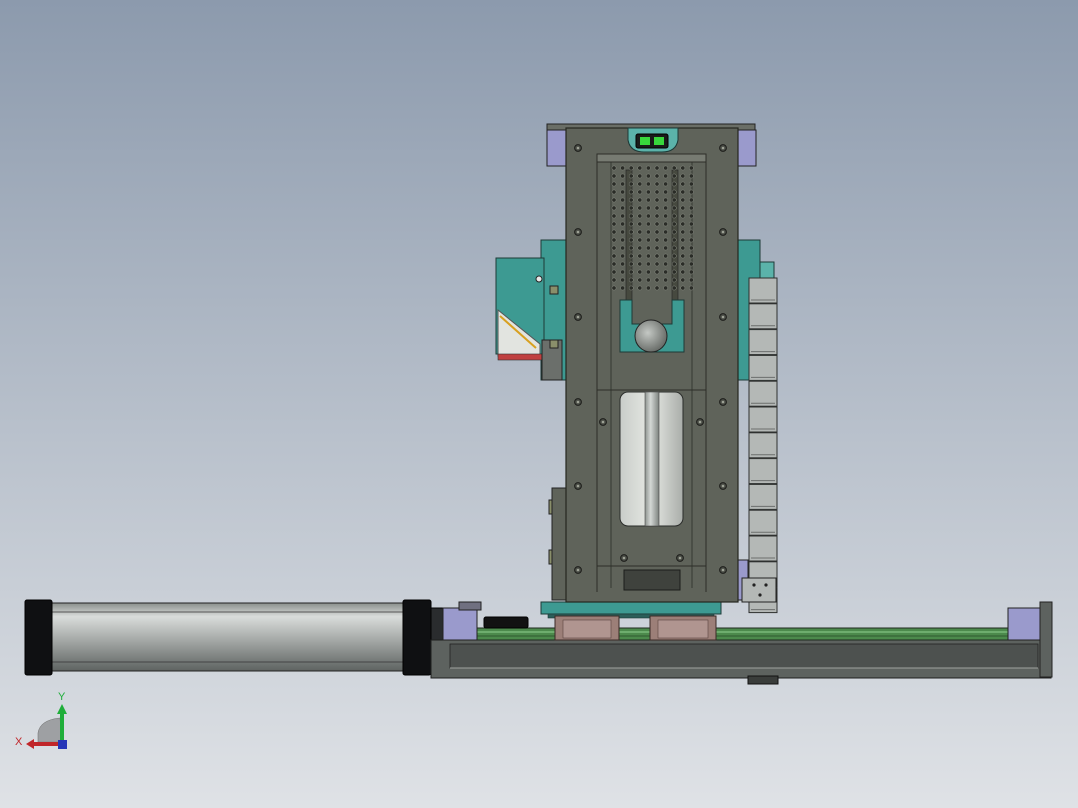  What do you see at coordinates (743, 634) in the screenshot?
I see `guide-rail` at bounding box center [743, 634].